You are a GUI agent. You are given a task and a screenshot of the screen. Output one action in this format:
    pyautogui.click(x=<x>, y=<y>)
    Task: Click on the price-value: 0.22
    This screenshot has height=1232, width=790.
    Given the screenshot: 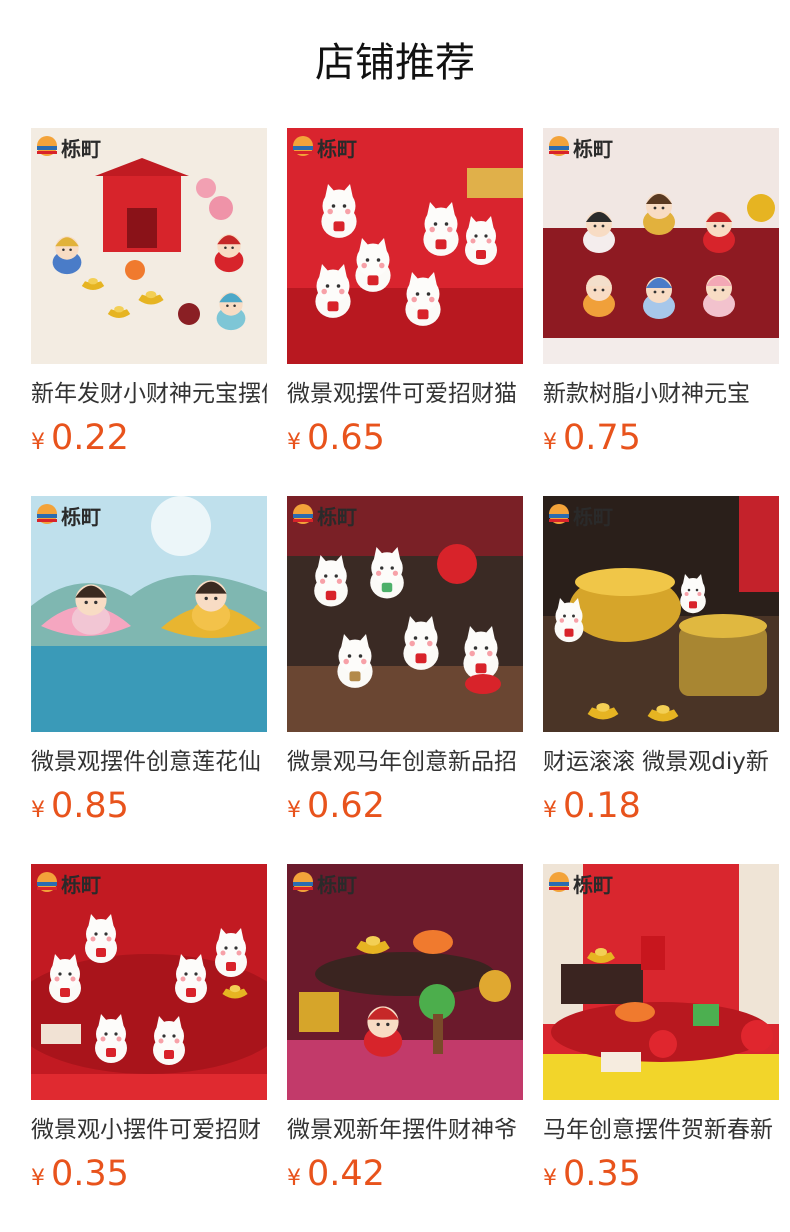 What is the action you would take?
    pyautogui.click(x=90, y=438)
    